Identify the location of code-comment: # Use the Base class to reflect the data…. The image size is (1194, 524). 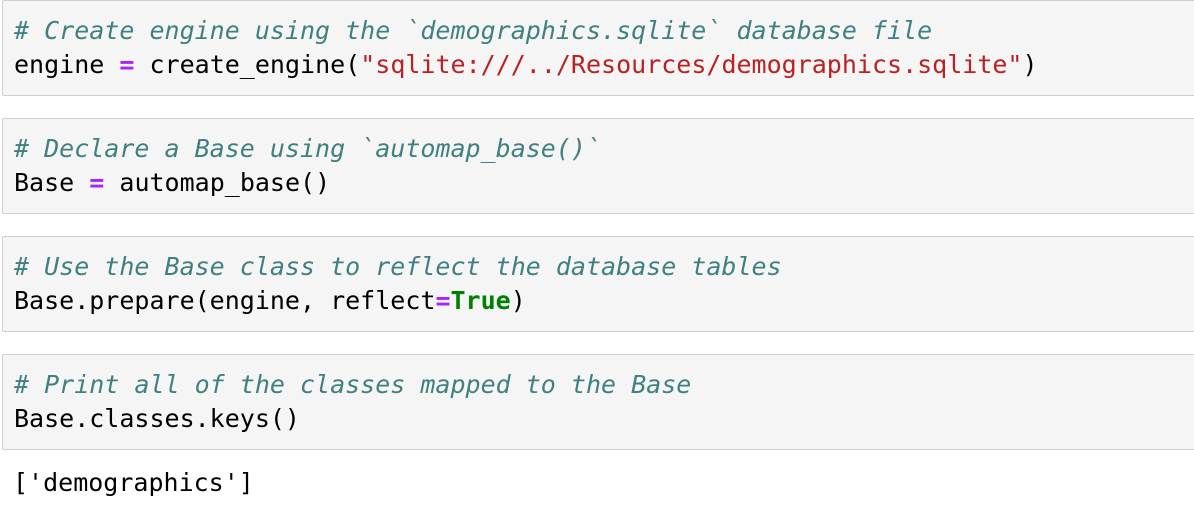
(398, 266).